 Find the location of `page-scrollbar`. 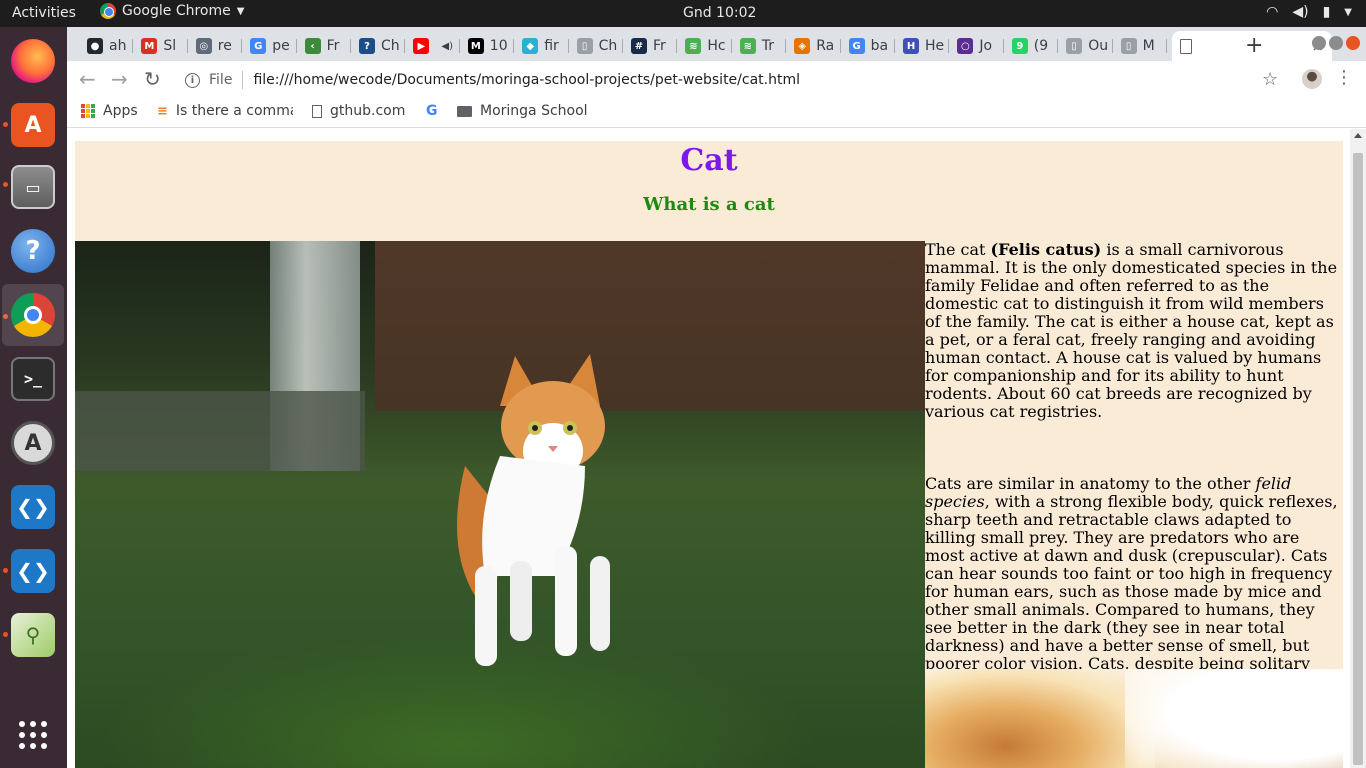

page-scrollbar is located at coordinates (1358, 448).